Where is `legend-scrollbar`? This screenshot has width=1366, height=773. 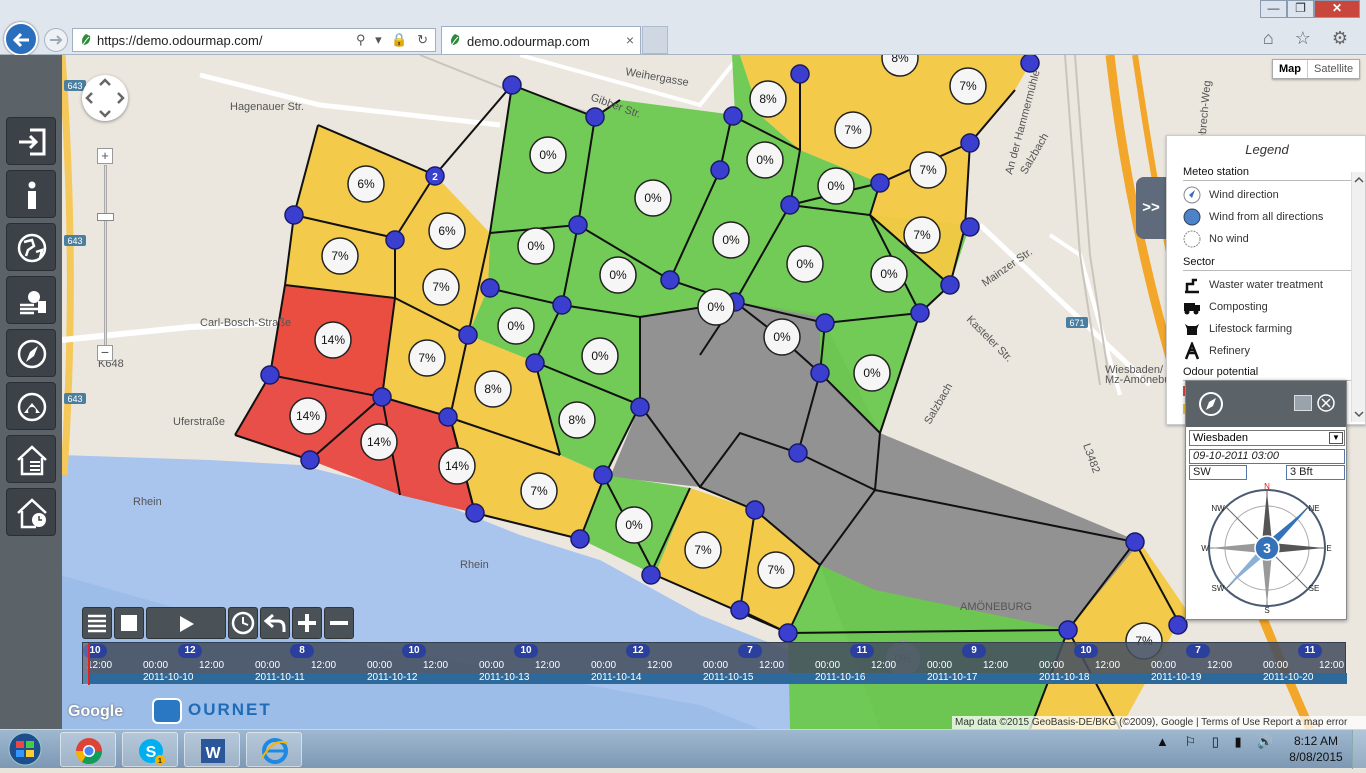
legend-scrollbar is located at coordinates (1358, 297).